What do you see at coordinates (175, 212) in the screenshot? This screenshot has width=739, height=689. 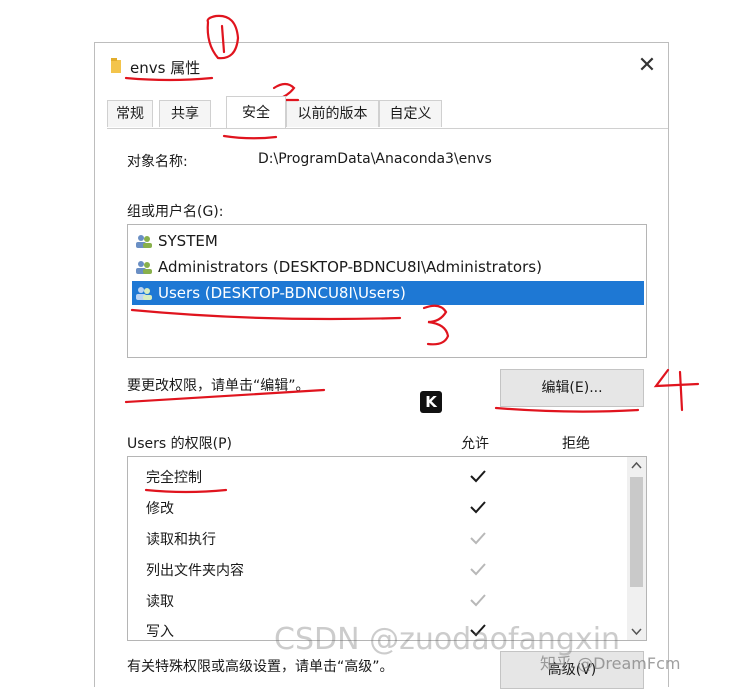 I see `group-or-user-label: 组或用户名(G):` at bounding box center [175, 212].